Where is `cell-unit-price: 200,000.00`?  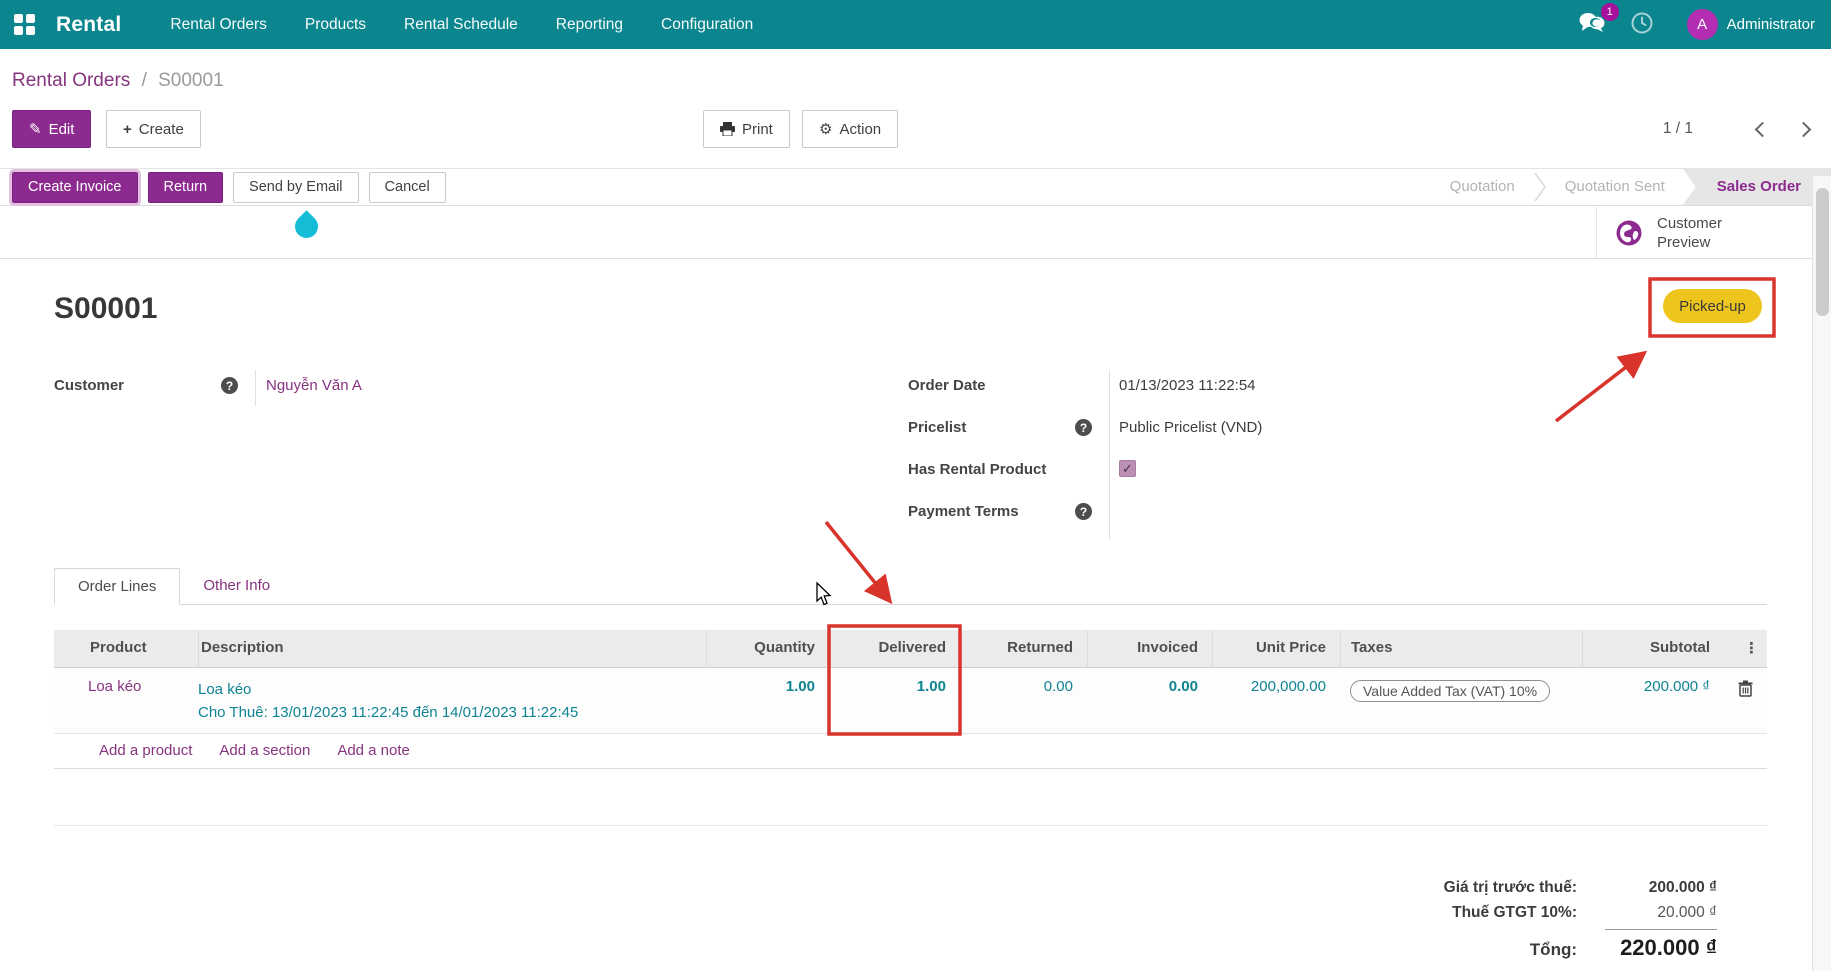
cell-unit-price: 200,000.00 is located at coordinates (1276, 700).